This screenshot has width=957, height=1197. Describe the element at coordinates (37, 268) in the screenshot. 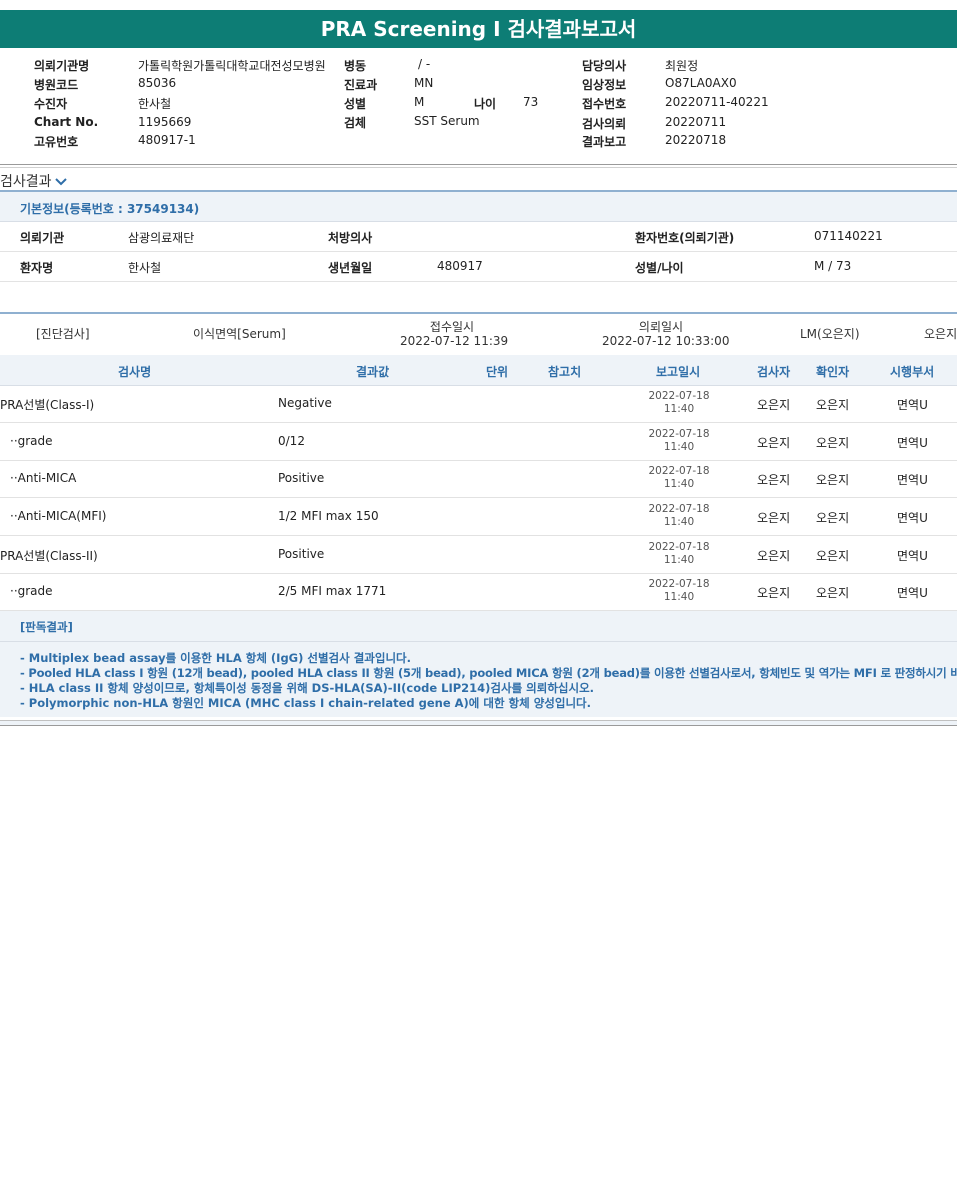

I see `label-patient-name: 환자명` at that location.